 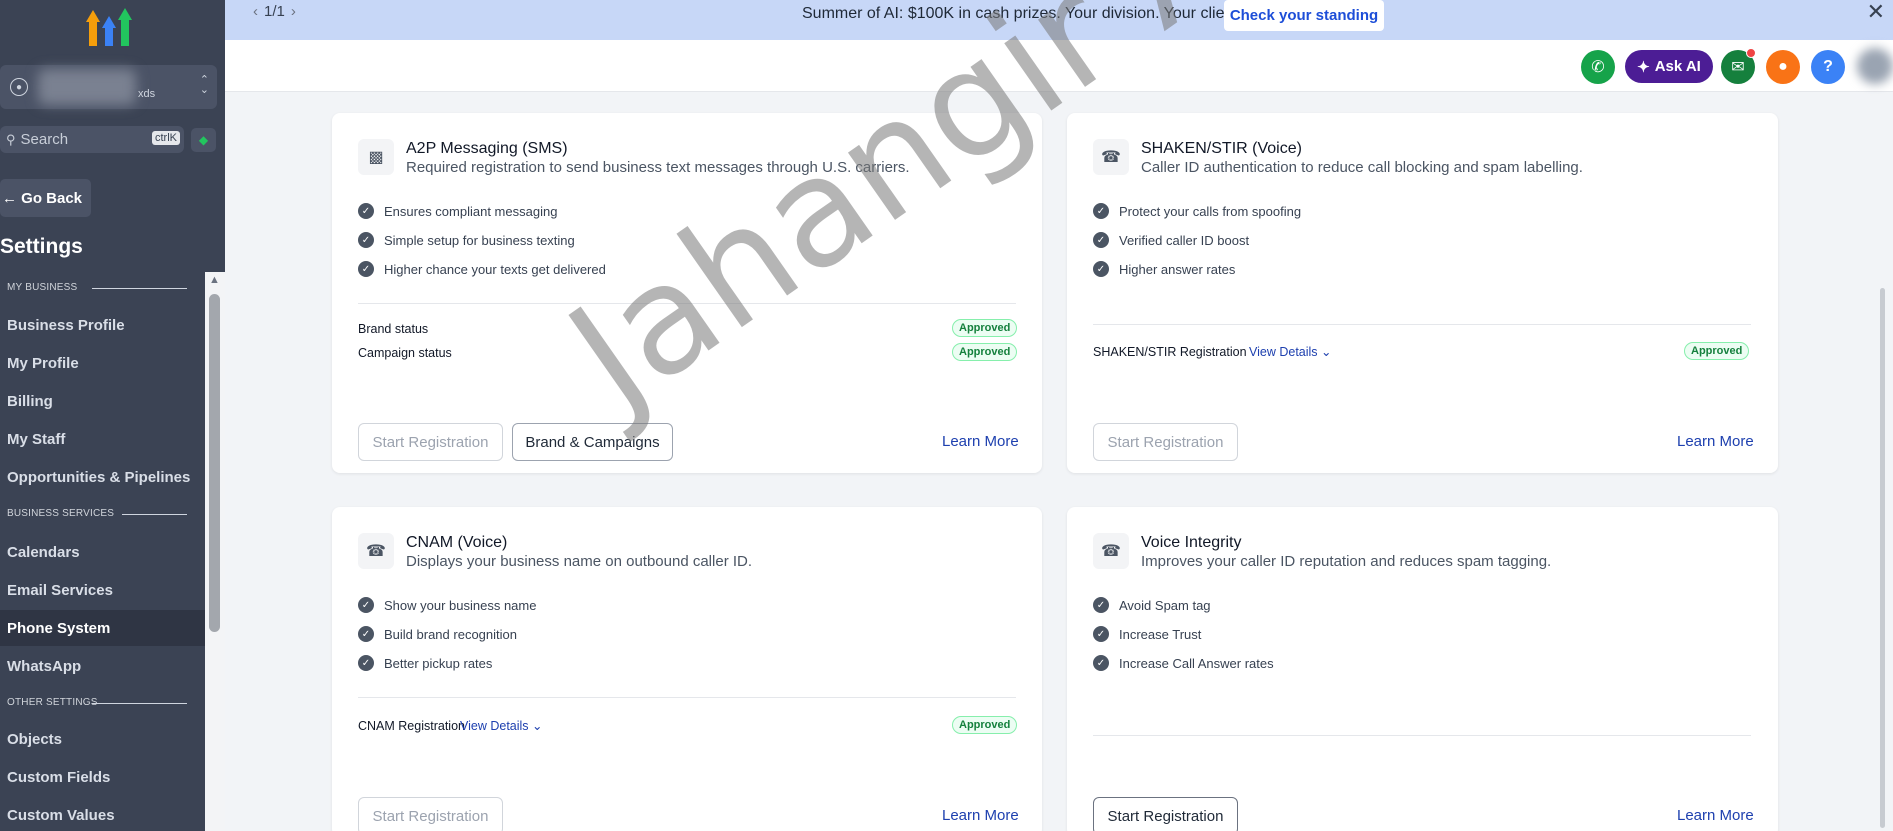 I want to click on arrow-left-icon: ←, so click(x=12, y=198).